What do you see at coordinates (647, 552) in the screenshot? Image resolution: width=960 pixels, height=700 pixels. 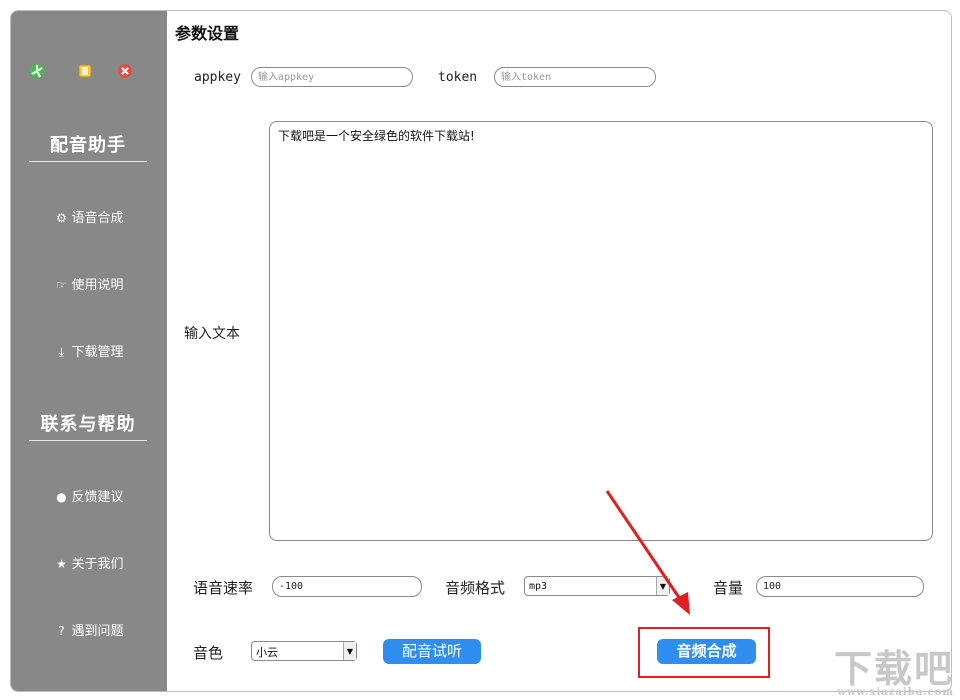 I see `annotation-arrow` at bounding box center [647, 552].